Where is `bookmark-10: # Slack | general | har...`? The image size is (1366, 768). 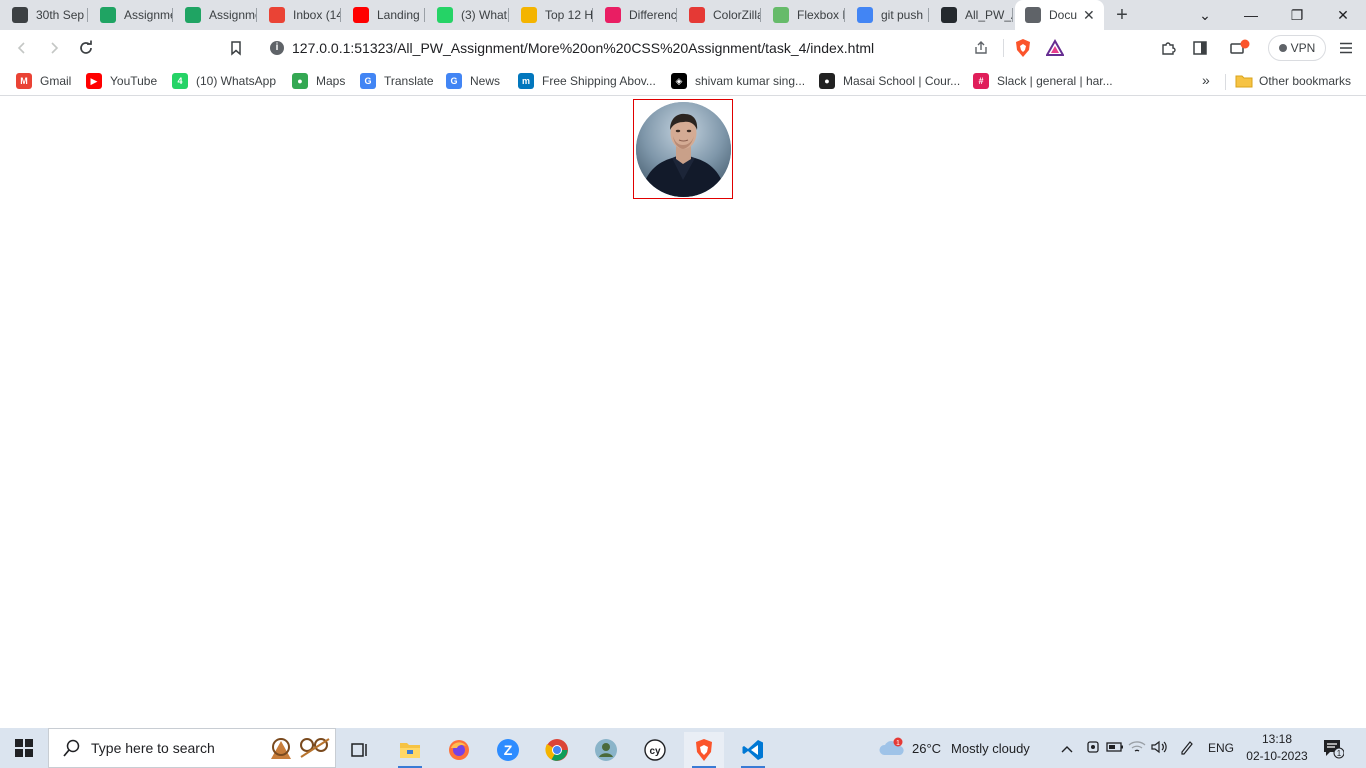 bookmark-10: # Slack | general | har... is located at coordinates (1043, 81).